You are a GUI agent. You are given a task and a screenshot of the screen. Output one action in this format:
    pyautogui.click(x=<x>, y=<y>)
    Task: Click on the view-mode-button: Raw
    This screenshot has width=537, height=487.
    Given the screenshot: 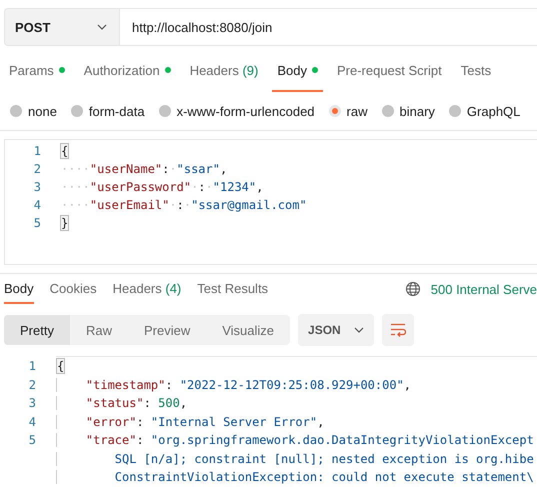 What is the action you would take?
    pyautogui.click(x=99, y=330)
    